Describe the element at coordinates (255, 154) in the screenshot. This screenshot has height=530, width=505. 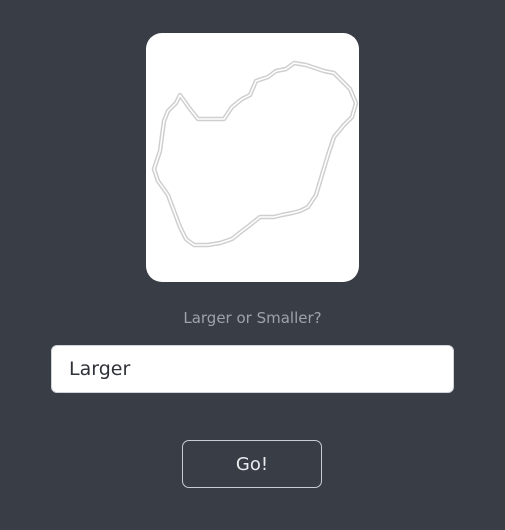
I see `country-outline-icon` at that location.